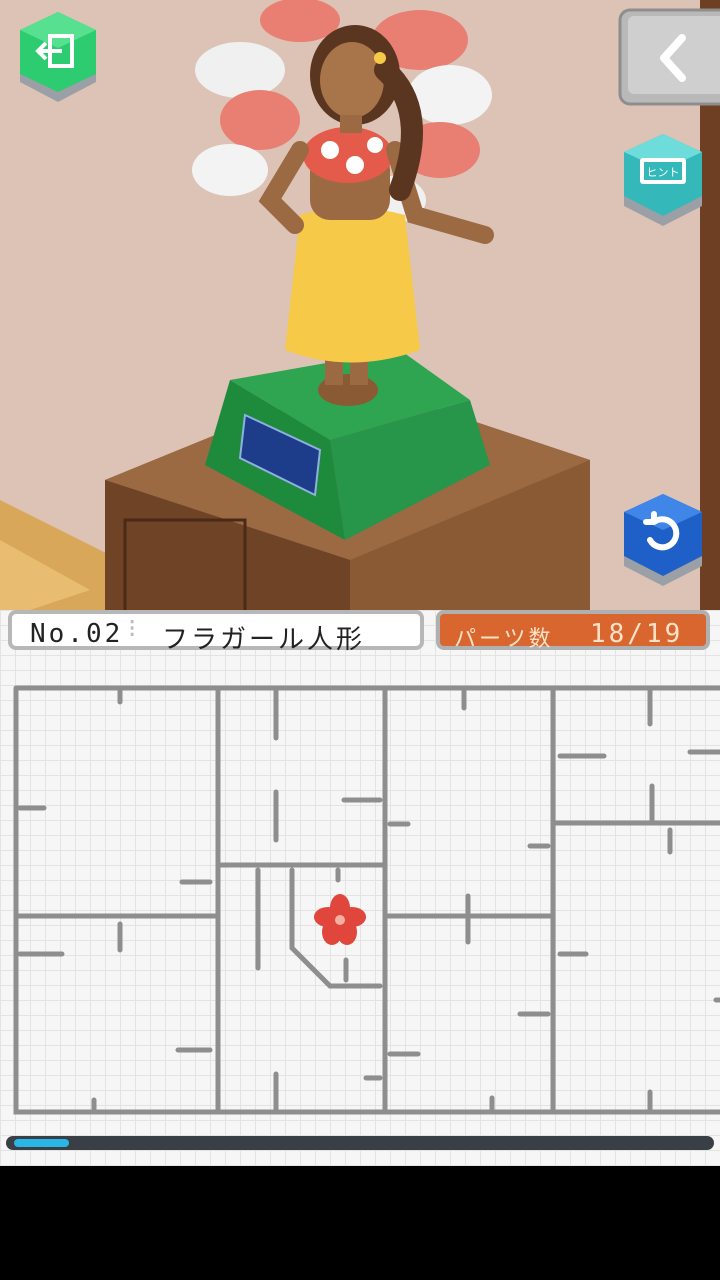 The width and height of the screenshot is (720, 1280). I want to click on hint-button: ヒント, so click(663, 181).